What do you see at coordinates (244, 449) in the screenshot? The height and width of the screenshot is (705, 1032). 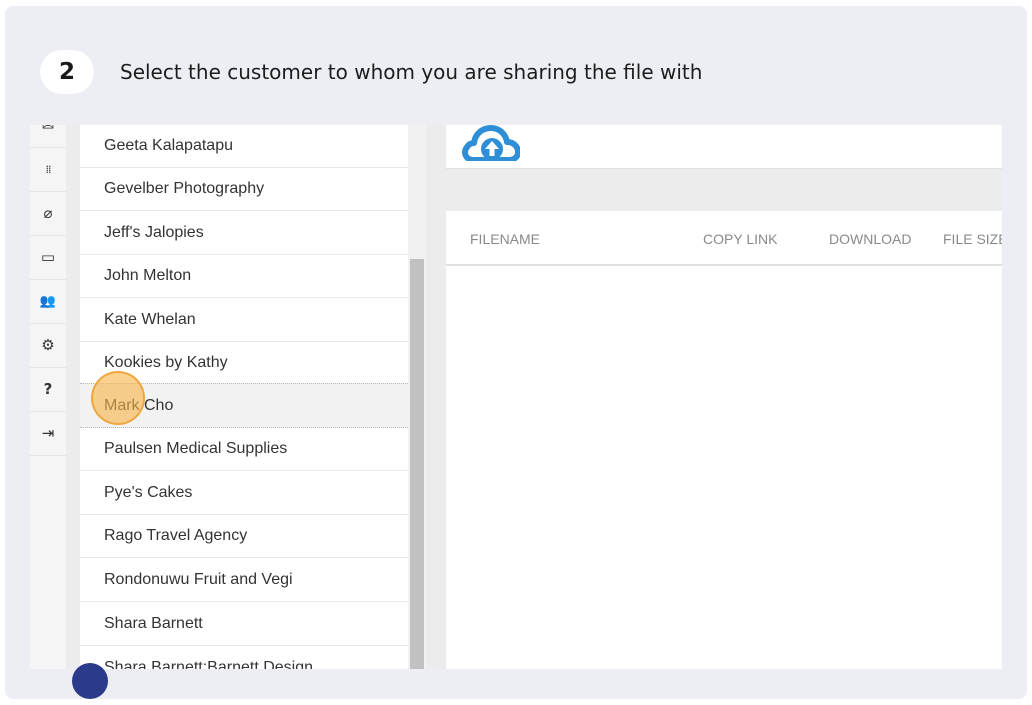 I see `customer-item: Paulsen Medical Supplies` at bounding box center [244, 449].